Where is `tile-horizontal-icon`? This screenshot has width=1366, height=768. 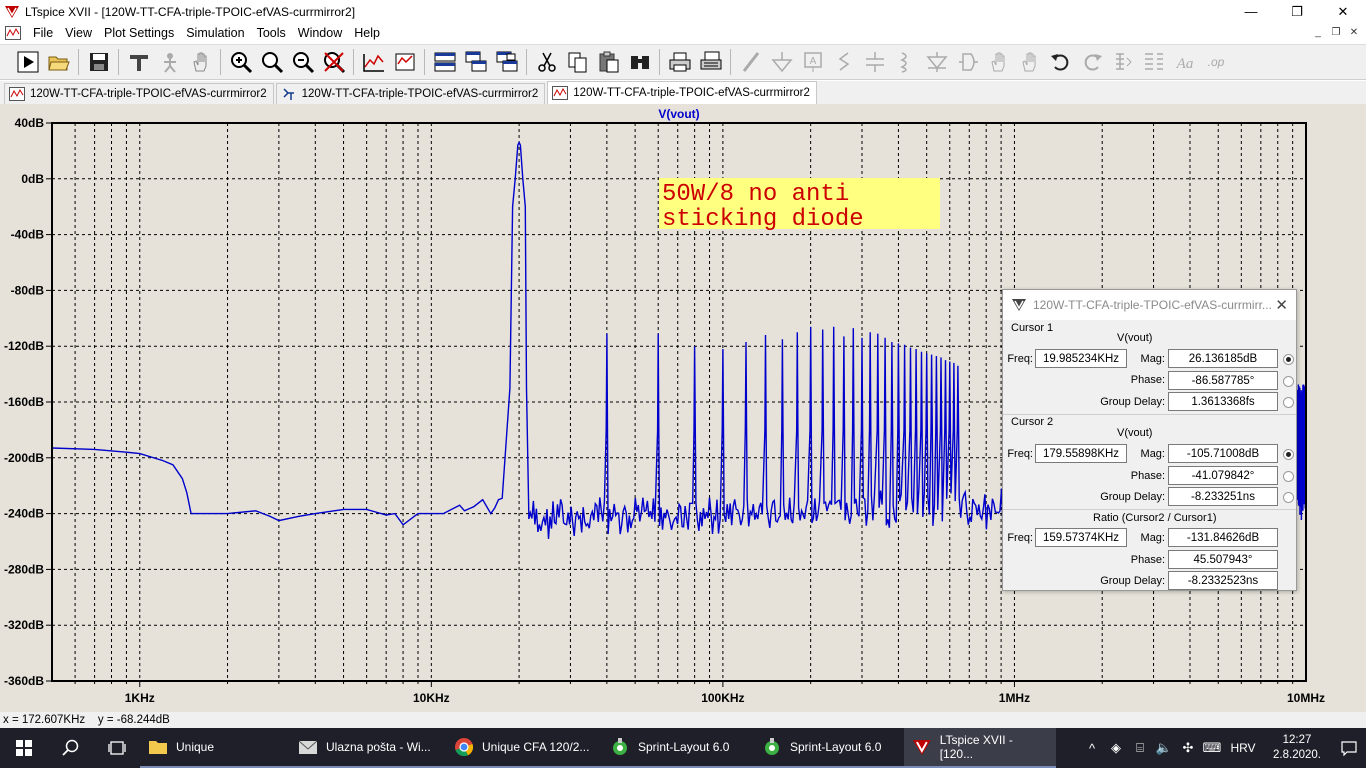 tile-horizontal-icon is located at coordinates (444, 62).